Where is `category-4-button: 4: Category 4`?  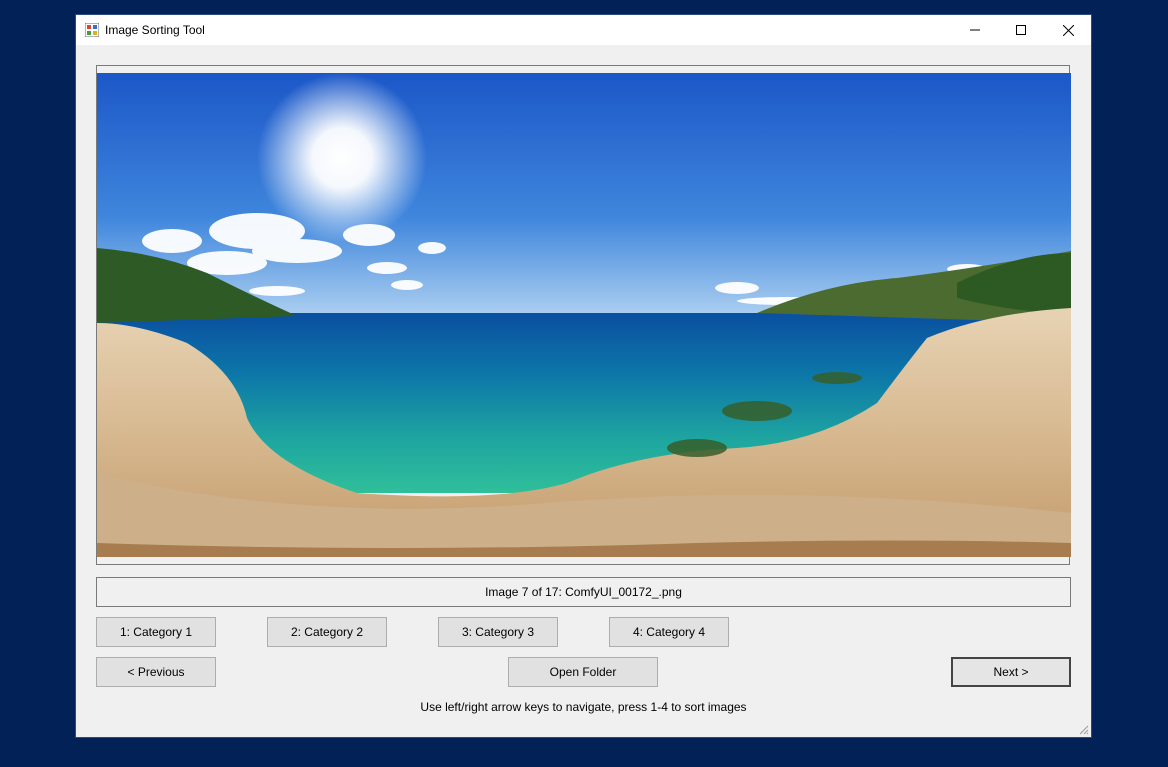 category-4-button: 4: Category 4 is located at coordinates (669, 632).